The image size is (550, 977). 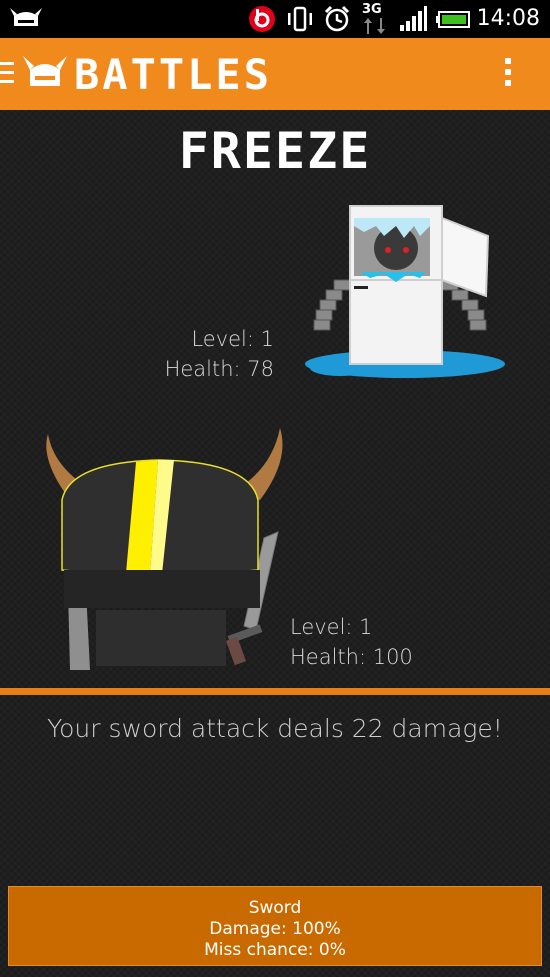 What do you see at coordinates (275, 74) in the screenshot?
I see `action-bar: BATTLES` at bounding box center [275, 74].